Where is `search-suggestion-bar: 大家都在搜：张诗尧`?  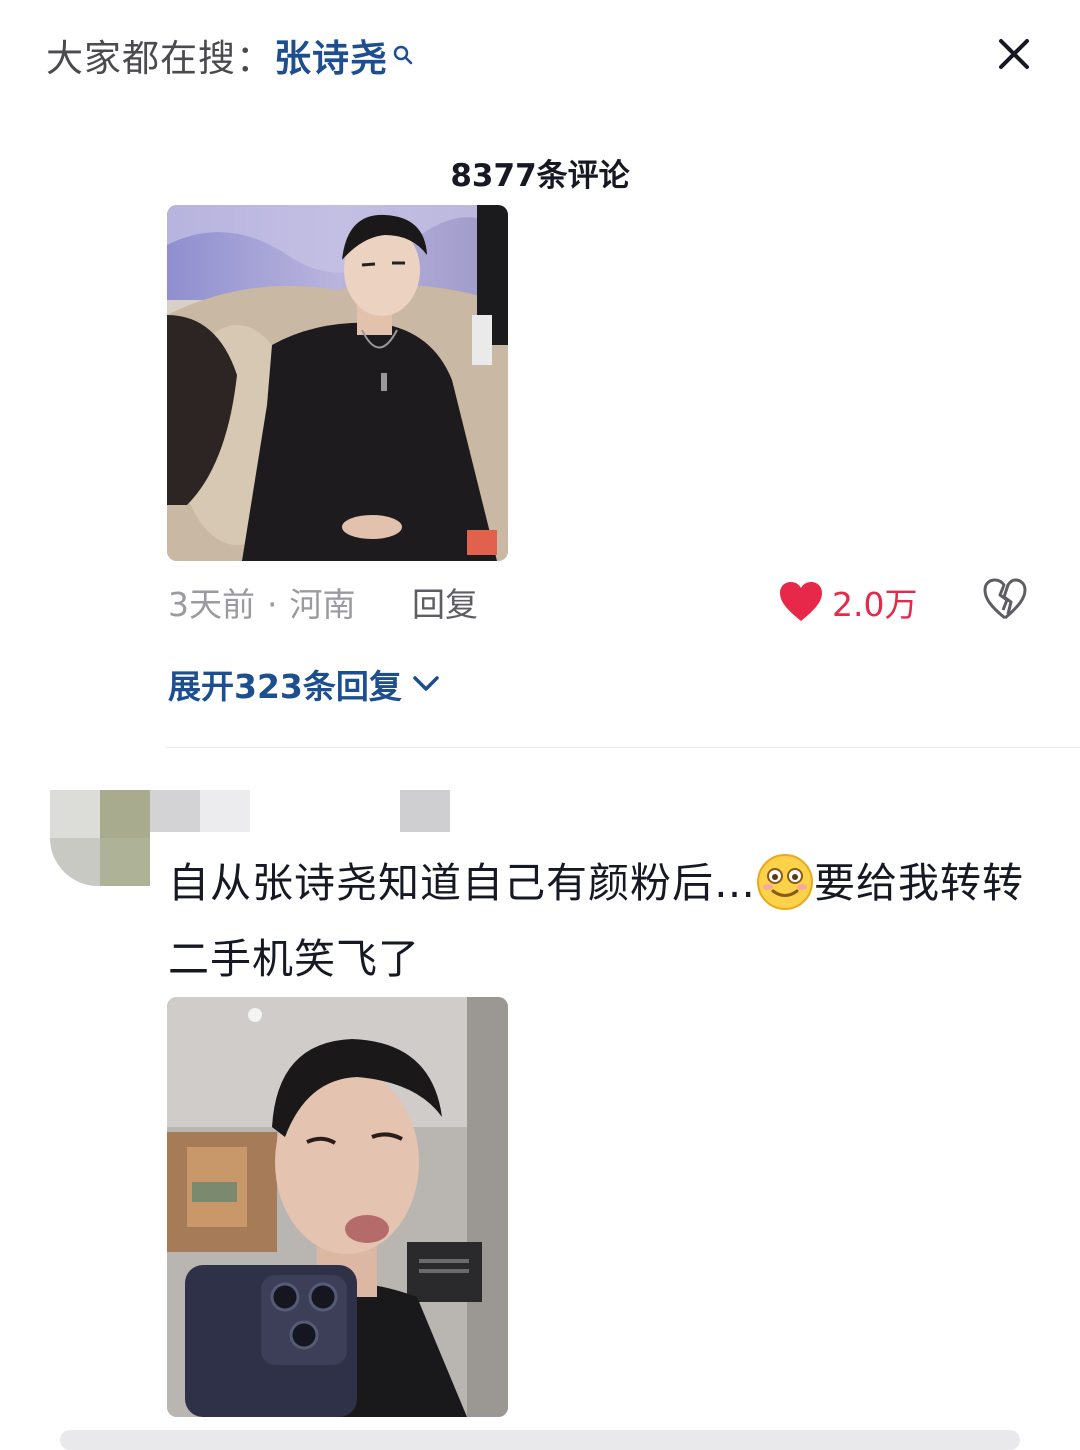 search-suggestion-bar: 大家都在搜：张诗尧 is located at coordinates (230, 55).